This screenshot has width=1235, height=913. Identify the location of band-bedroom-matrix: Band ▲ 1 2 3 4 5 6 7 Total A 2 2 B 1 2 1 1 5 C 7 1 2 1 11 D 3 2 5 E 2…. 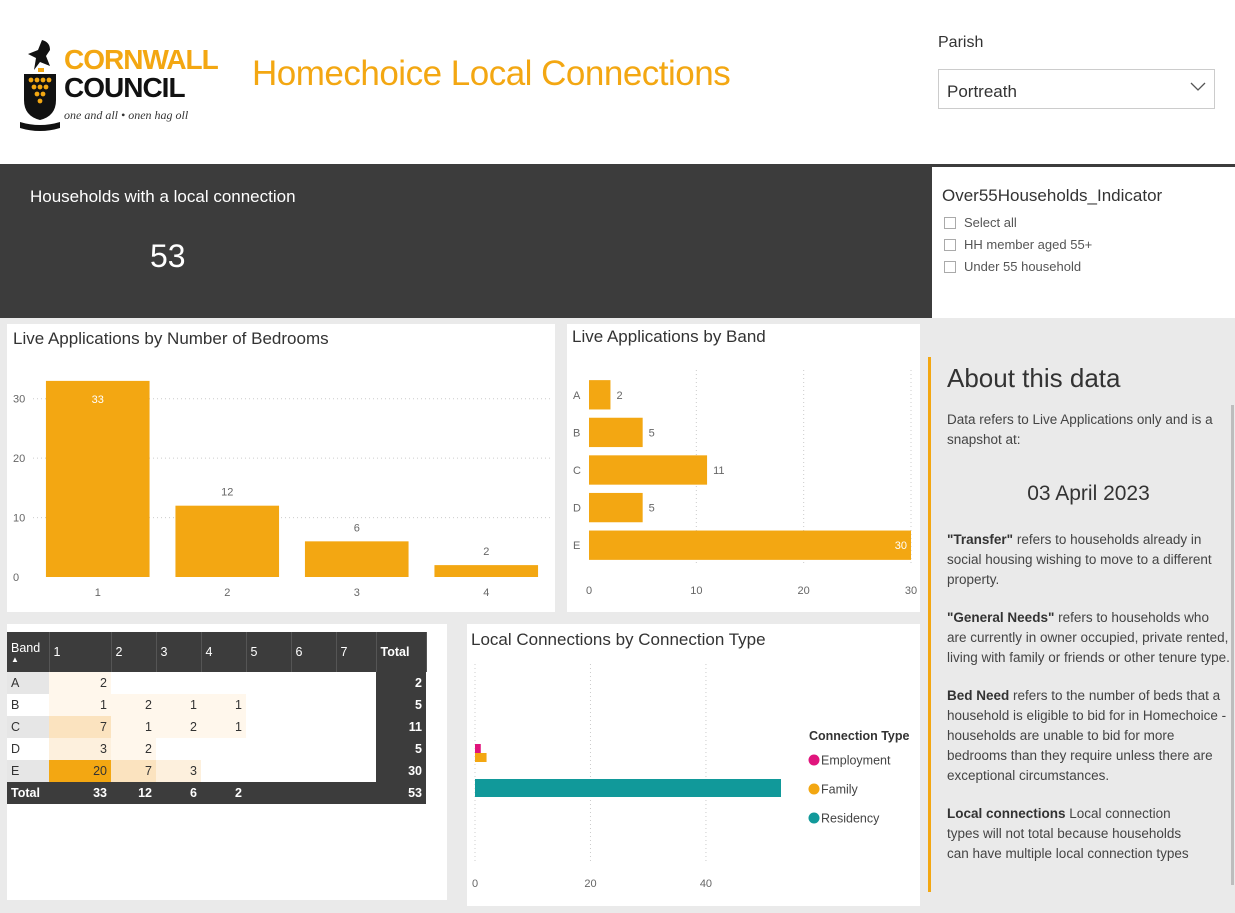
(217, 718).